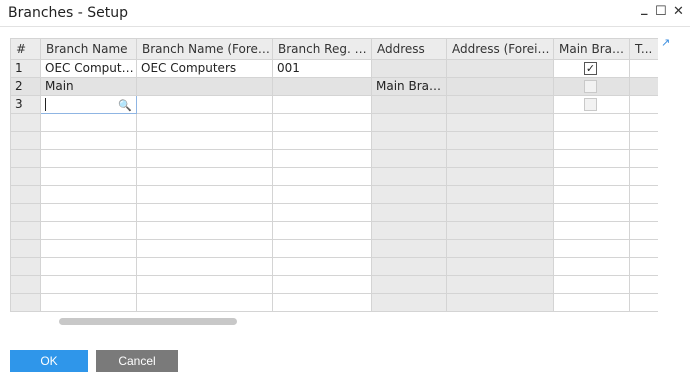  Describe the element at coordinates (644, 9) in the screenshot. I see `minimize-icon: _` at that location.